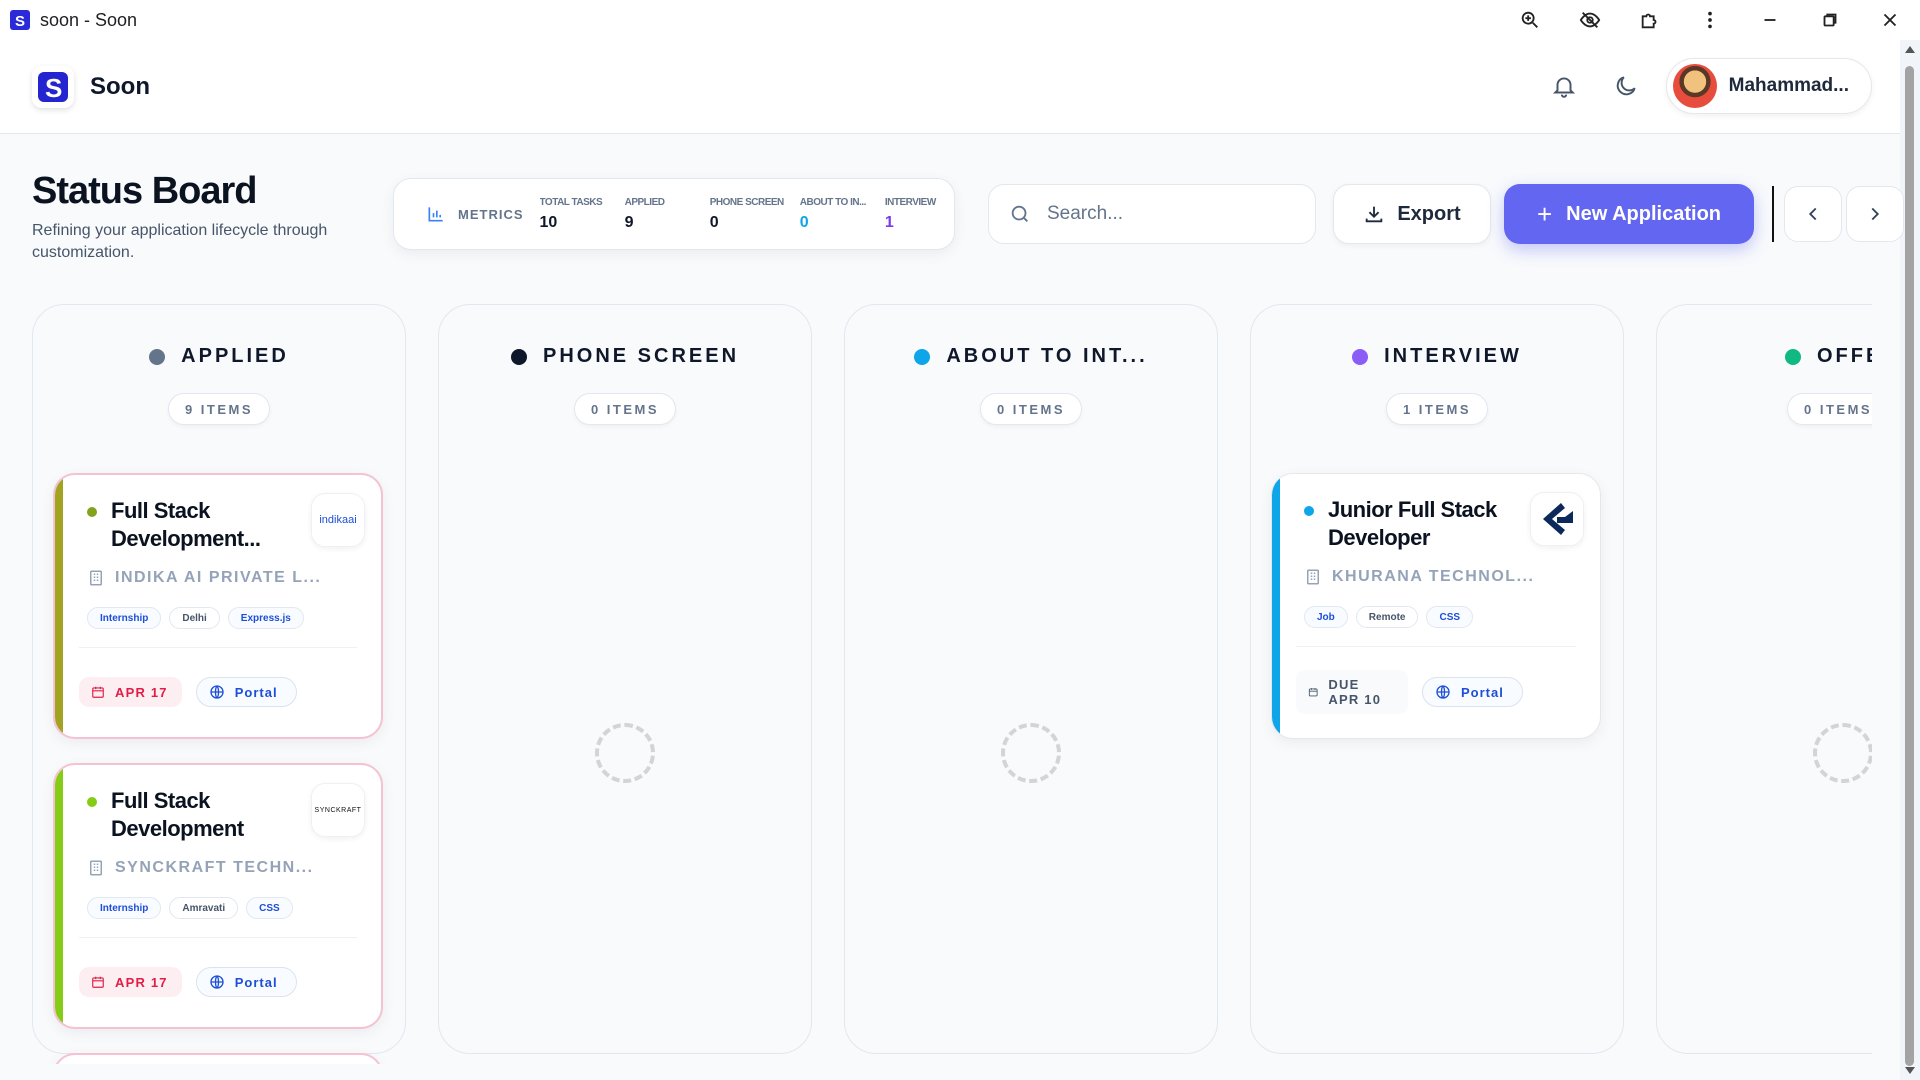  What do you see at coordinates (1326, 617) in the screenshot?
I see `tag: Job` at bounding box center [1326, 617].